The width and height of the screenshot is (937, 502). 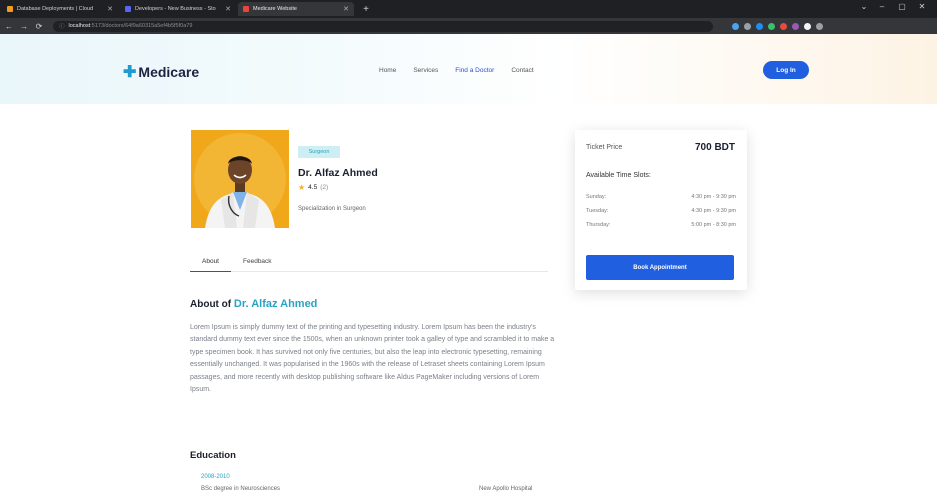 What do you see at coordinates (62, 27) in the screenshot?
I see `info-icon: ⓘ` at bounding box center [62, 27].